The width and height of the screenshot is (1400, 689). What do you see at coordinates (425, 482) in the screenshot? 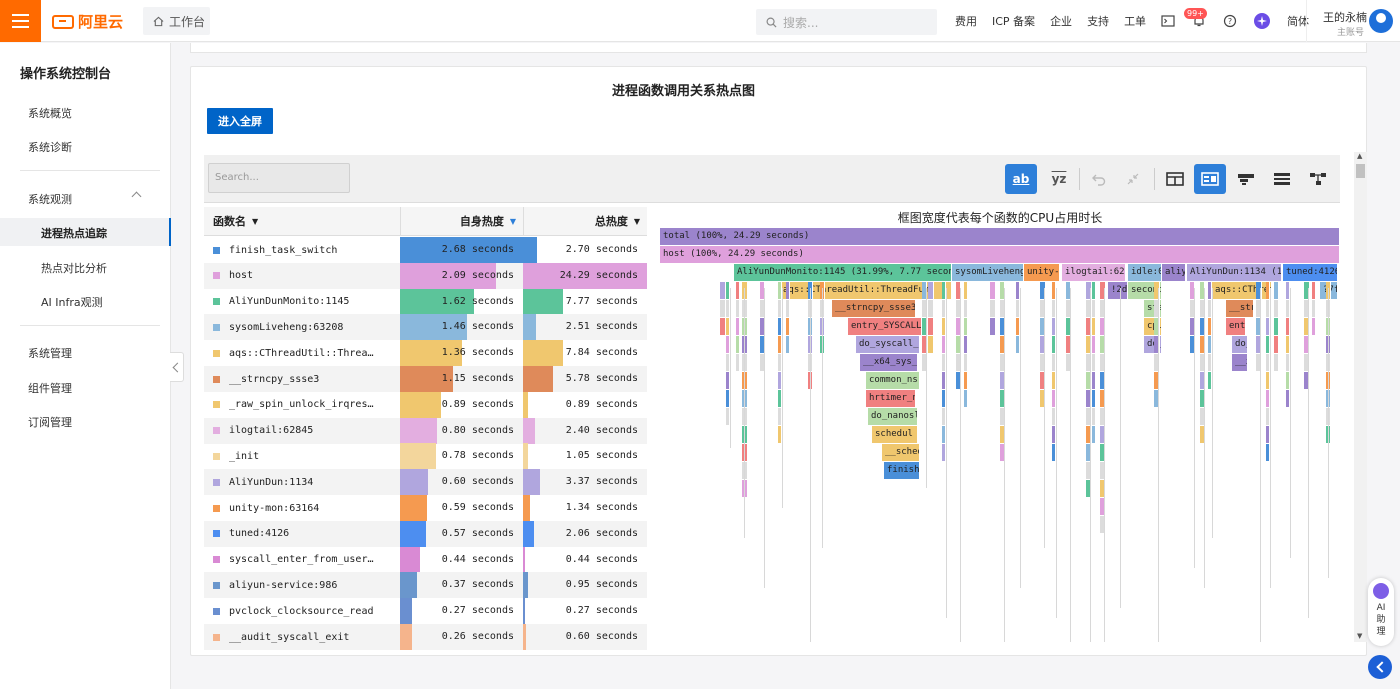
I see `table-row: AliYunDun:1134 0.60 seconds 3.37 seconds` at bounding box center [425, 482].